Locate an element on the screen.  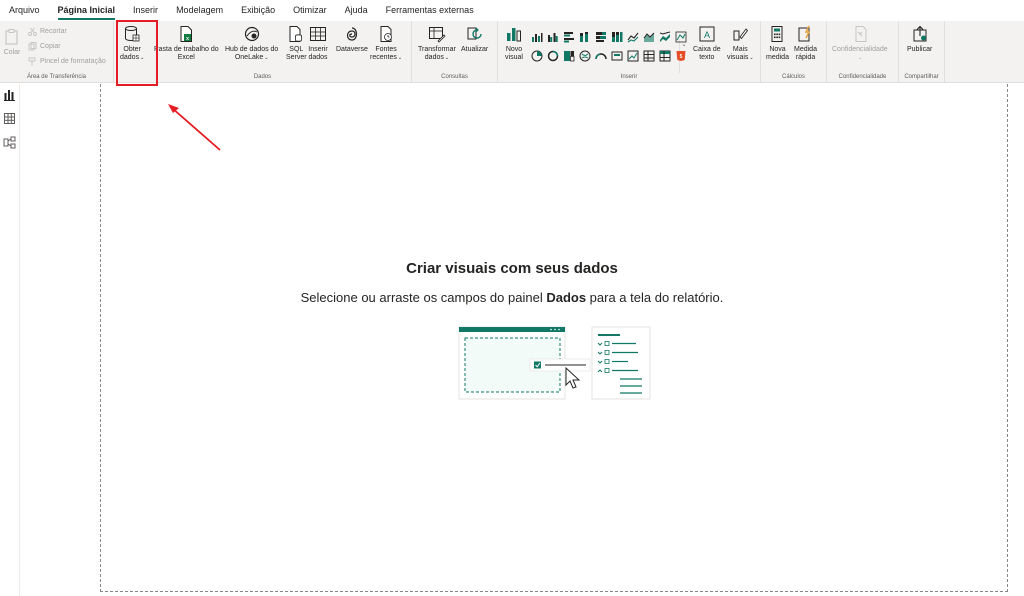
excel-label-2: Excel is located at coordinates (186, 57).